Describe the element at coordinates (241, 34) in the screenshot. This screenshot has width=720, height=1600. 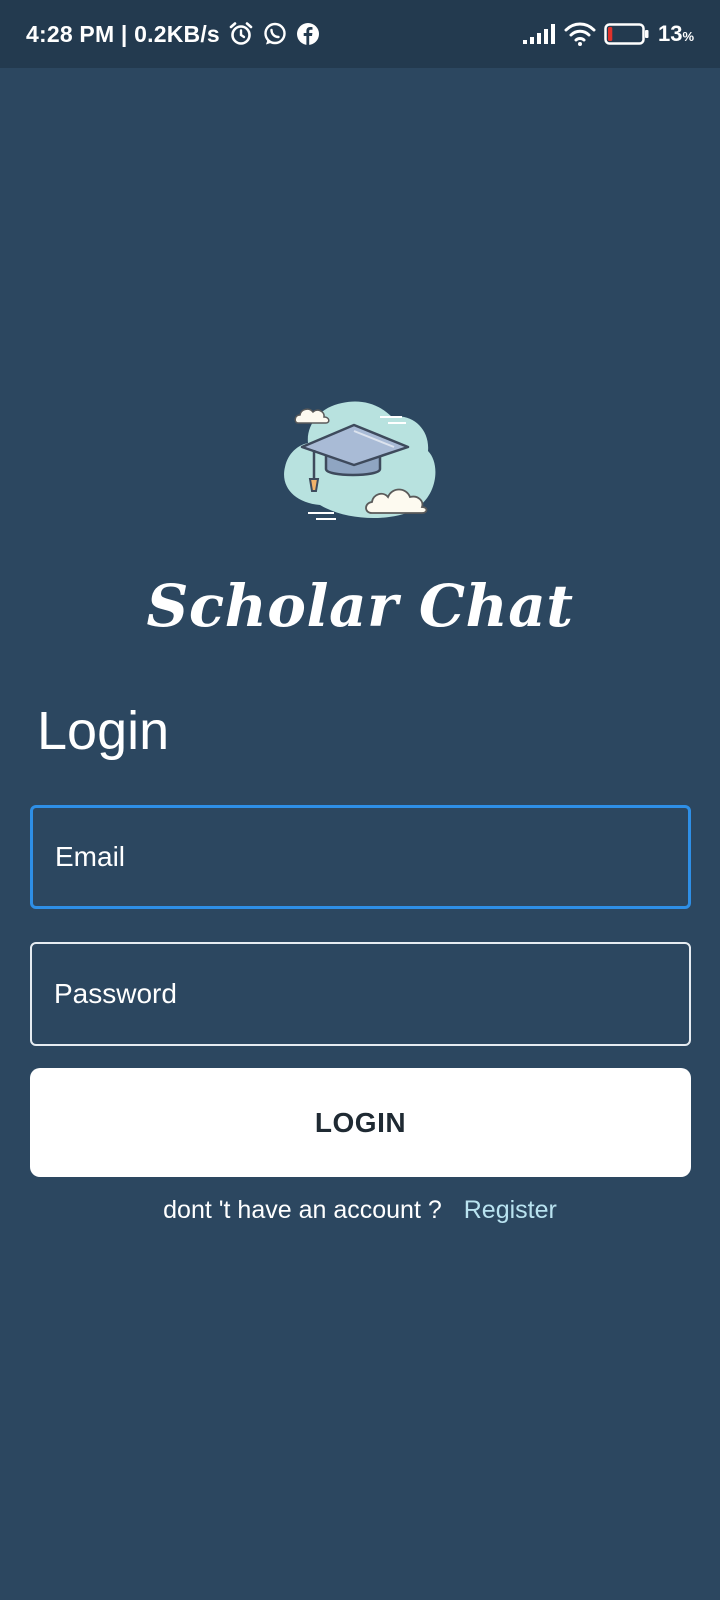
I see `alarm-icon` at that location.